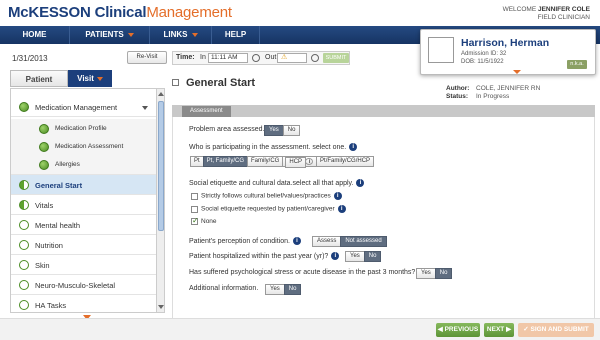 This screenshot has height=340, width=600. What do you see at coordinates (275, 289) in the screenshot?
I see `additional-info-yes: Yes` at bounding box center [275, 289].